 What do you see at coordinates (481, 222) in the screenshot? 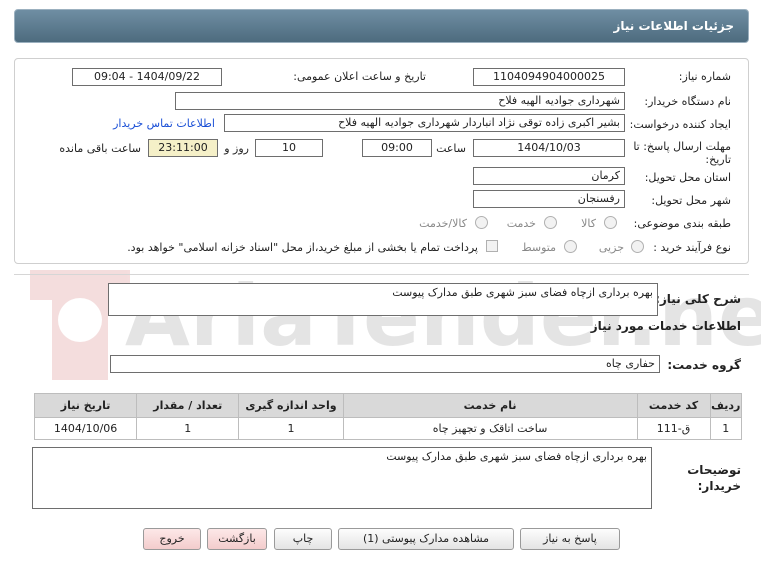
I see `category-radio-goods-service` at bounding box center [481, 222].